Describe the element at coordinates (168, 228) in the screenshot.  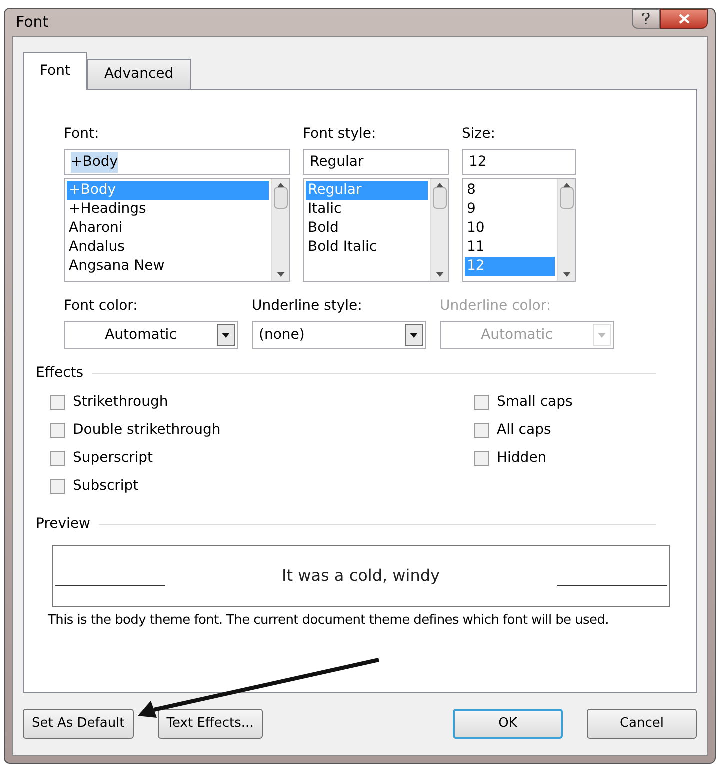
I see `list-item: Aharoni` at that location.